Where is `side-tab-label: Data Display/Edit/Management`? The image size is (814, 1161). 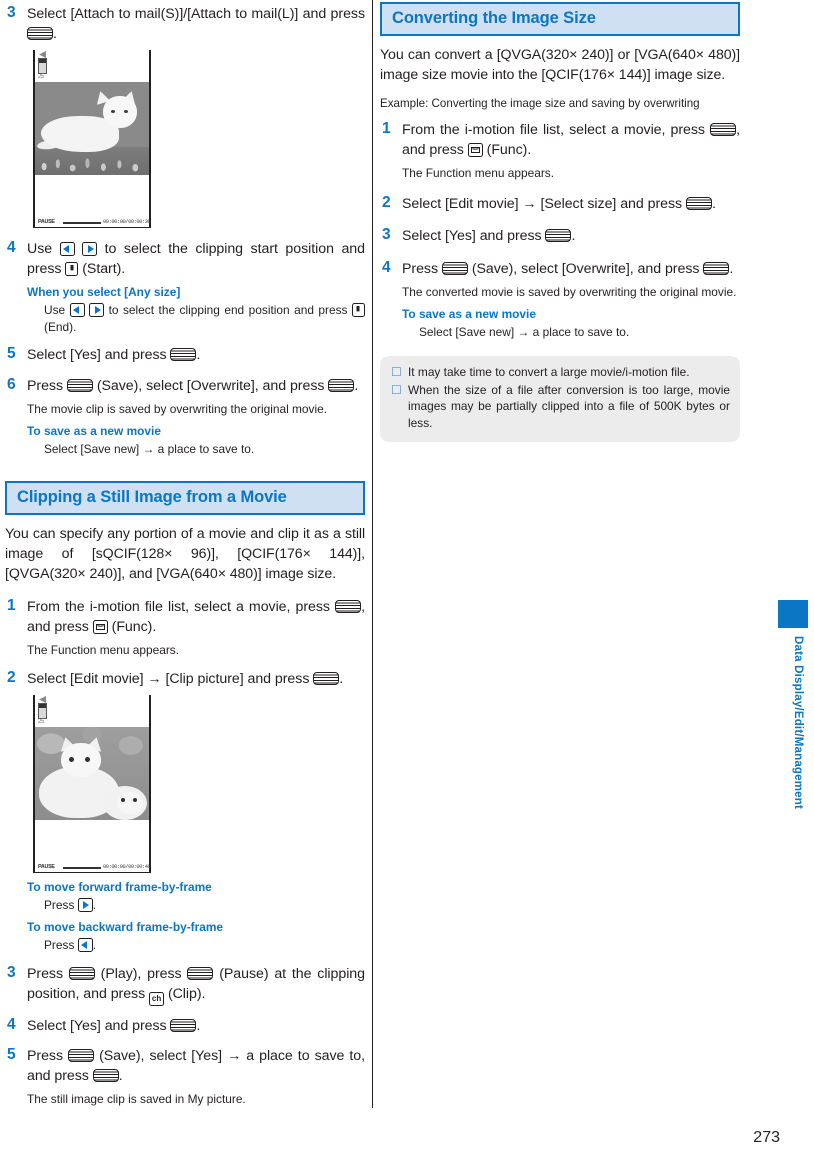
side-tab-label: Data Display/Edit/Management is located at coordinates (798, 723).